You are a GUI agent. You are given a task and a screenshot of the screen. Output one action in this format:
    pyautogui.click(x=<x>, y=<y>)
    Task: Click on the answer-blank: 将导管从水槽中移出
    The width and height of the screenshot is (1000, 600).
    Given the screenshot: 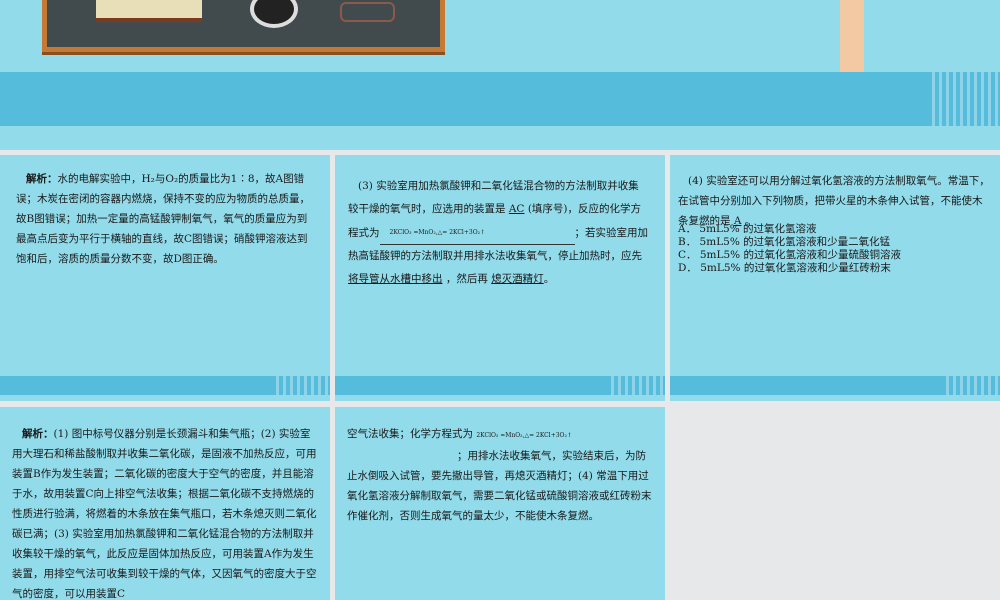 What is the action you would take?
    pyautogui.click(x=395, y=279)
    